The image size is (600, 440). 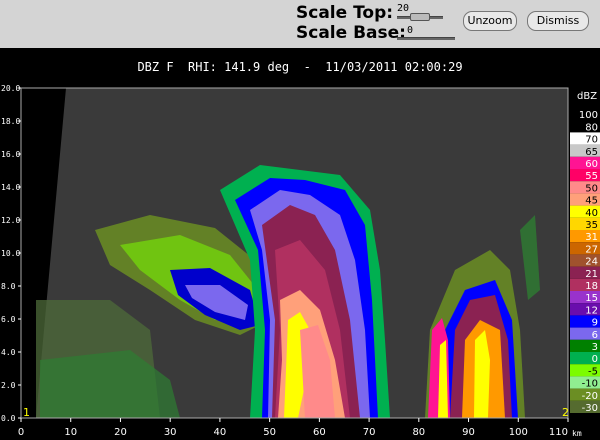 What do you see at coordinates (591, 298) in the screenshot?
I see `colorbar-label: 15` at bounding box center [591, 298].